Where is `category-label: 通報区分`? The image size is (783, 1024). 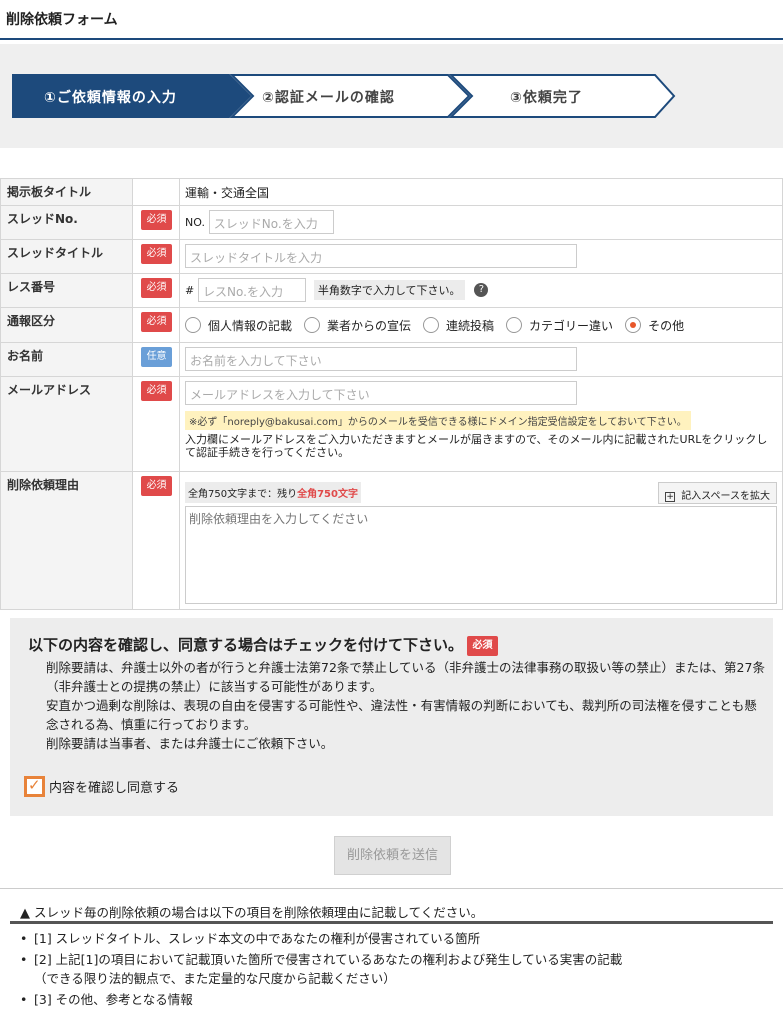 category-label: 通報区分 is located at coordinates (67, 325).